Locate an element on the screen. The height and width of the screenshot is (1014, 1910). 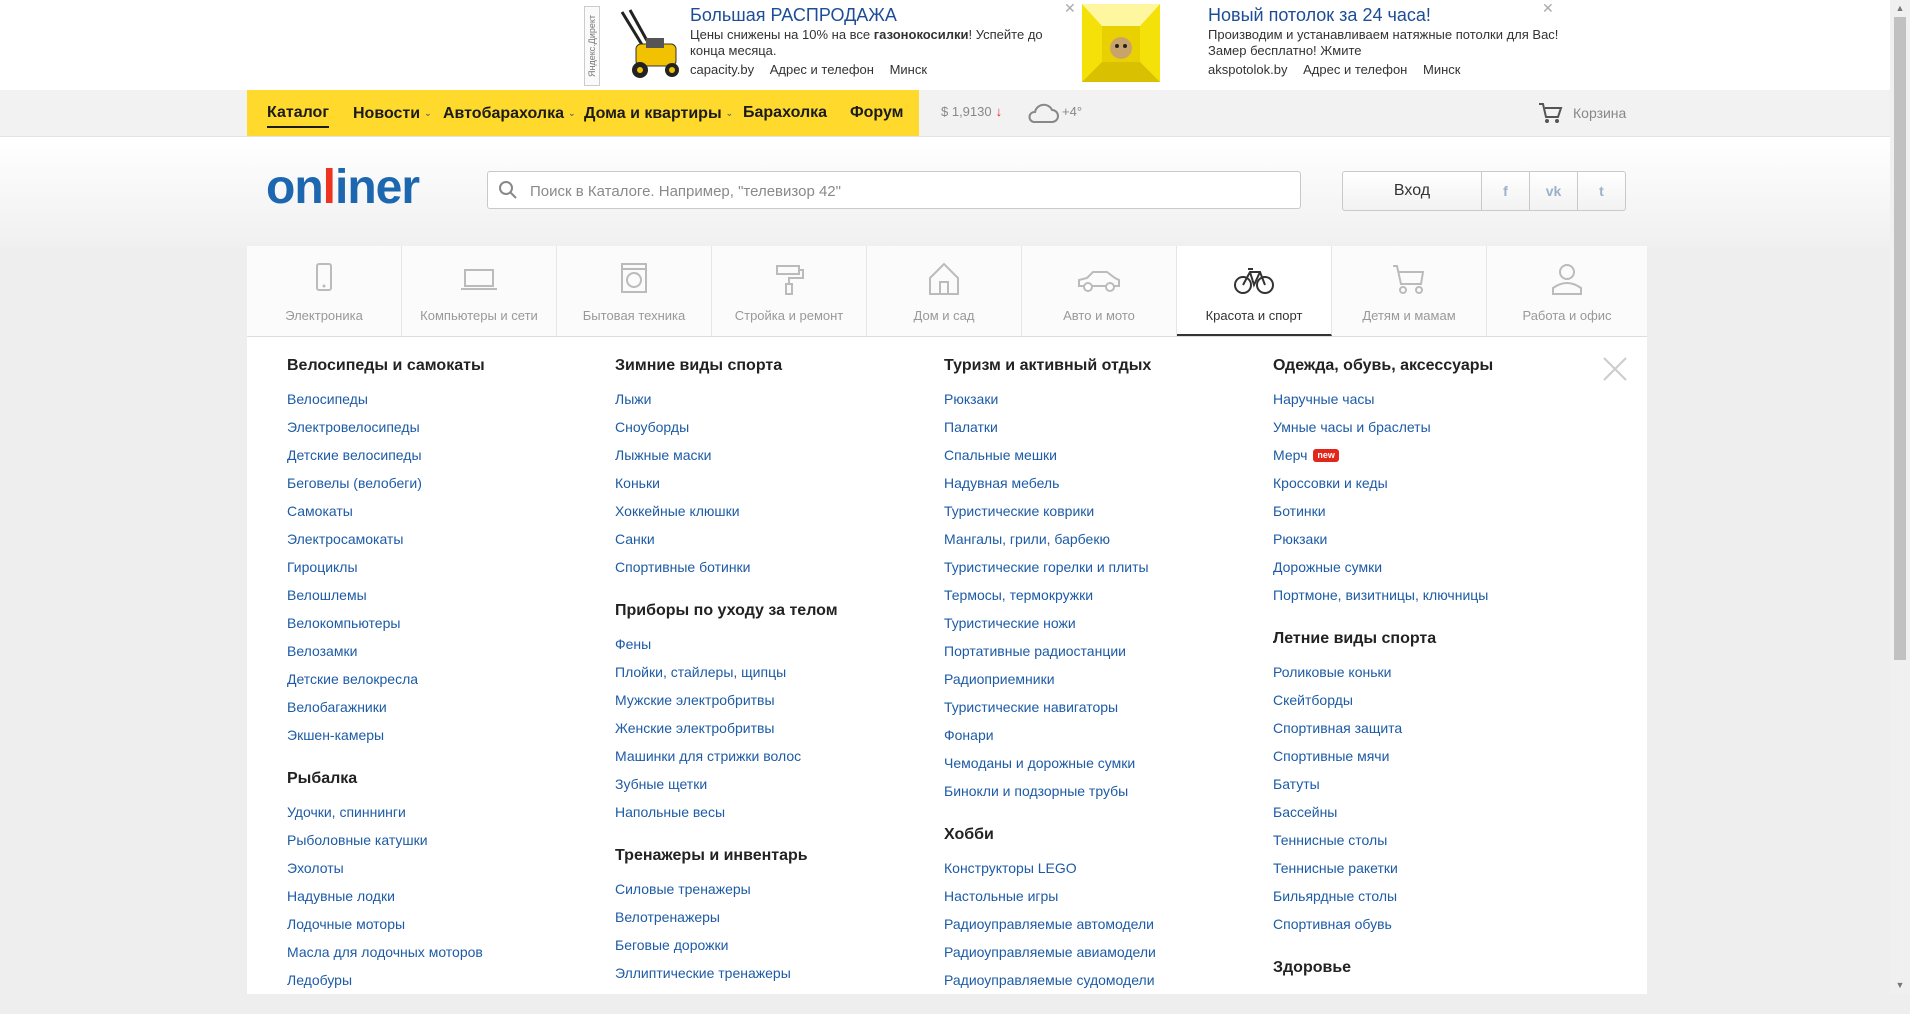
category-link: Фонари is located at coordinates (1104, 735).